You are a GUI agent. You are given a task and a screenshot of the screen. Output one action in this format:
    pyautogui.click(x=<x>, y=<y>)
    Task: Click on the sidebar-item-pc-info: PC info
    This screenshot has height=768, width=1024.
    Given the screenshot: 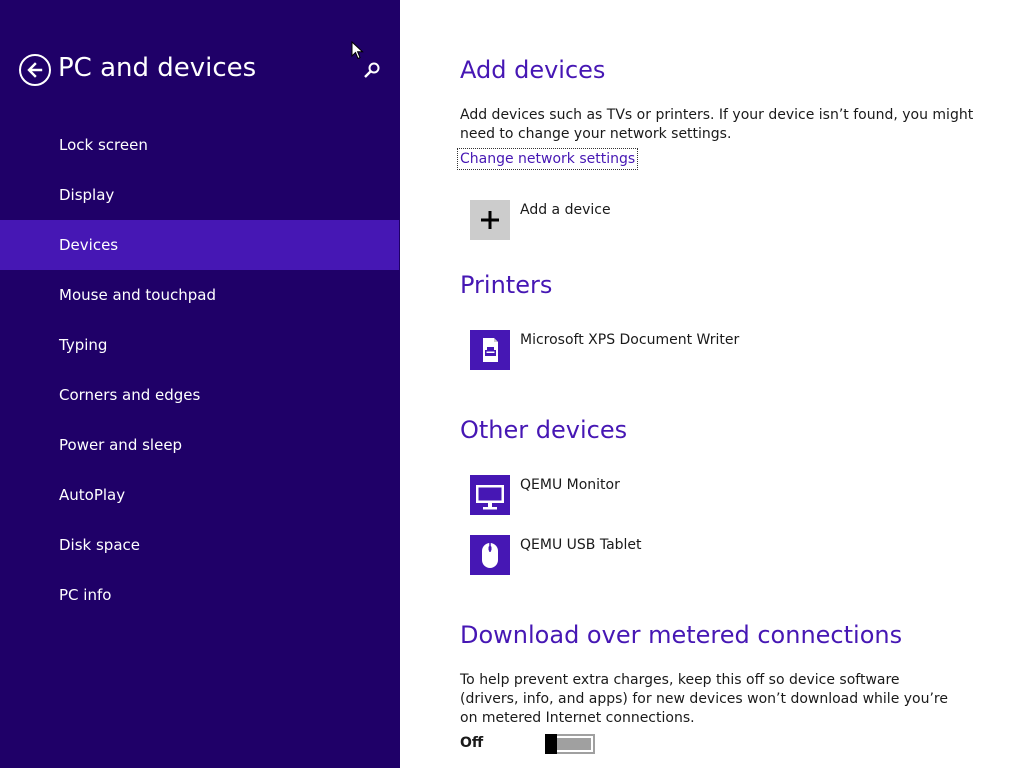 What is the action you would take?
    pyautogui.click(x=199, y=595)
    